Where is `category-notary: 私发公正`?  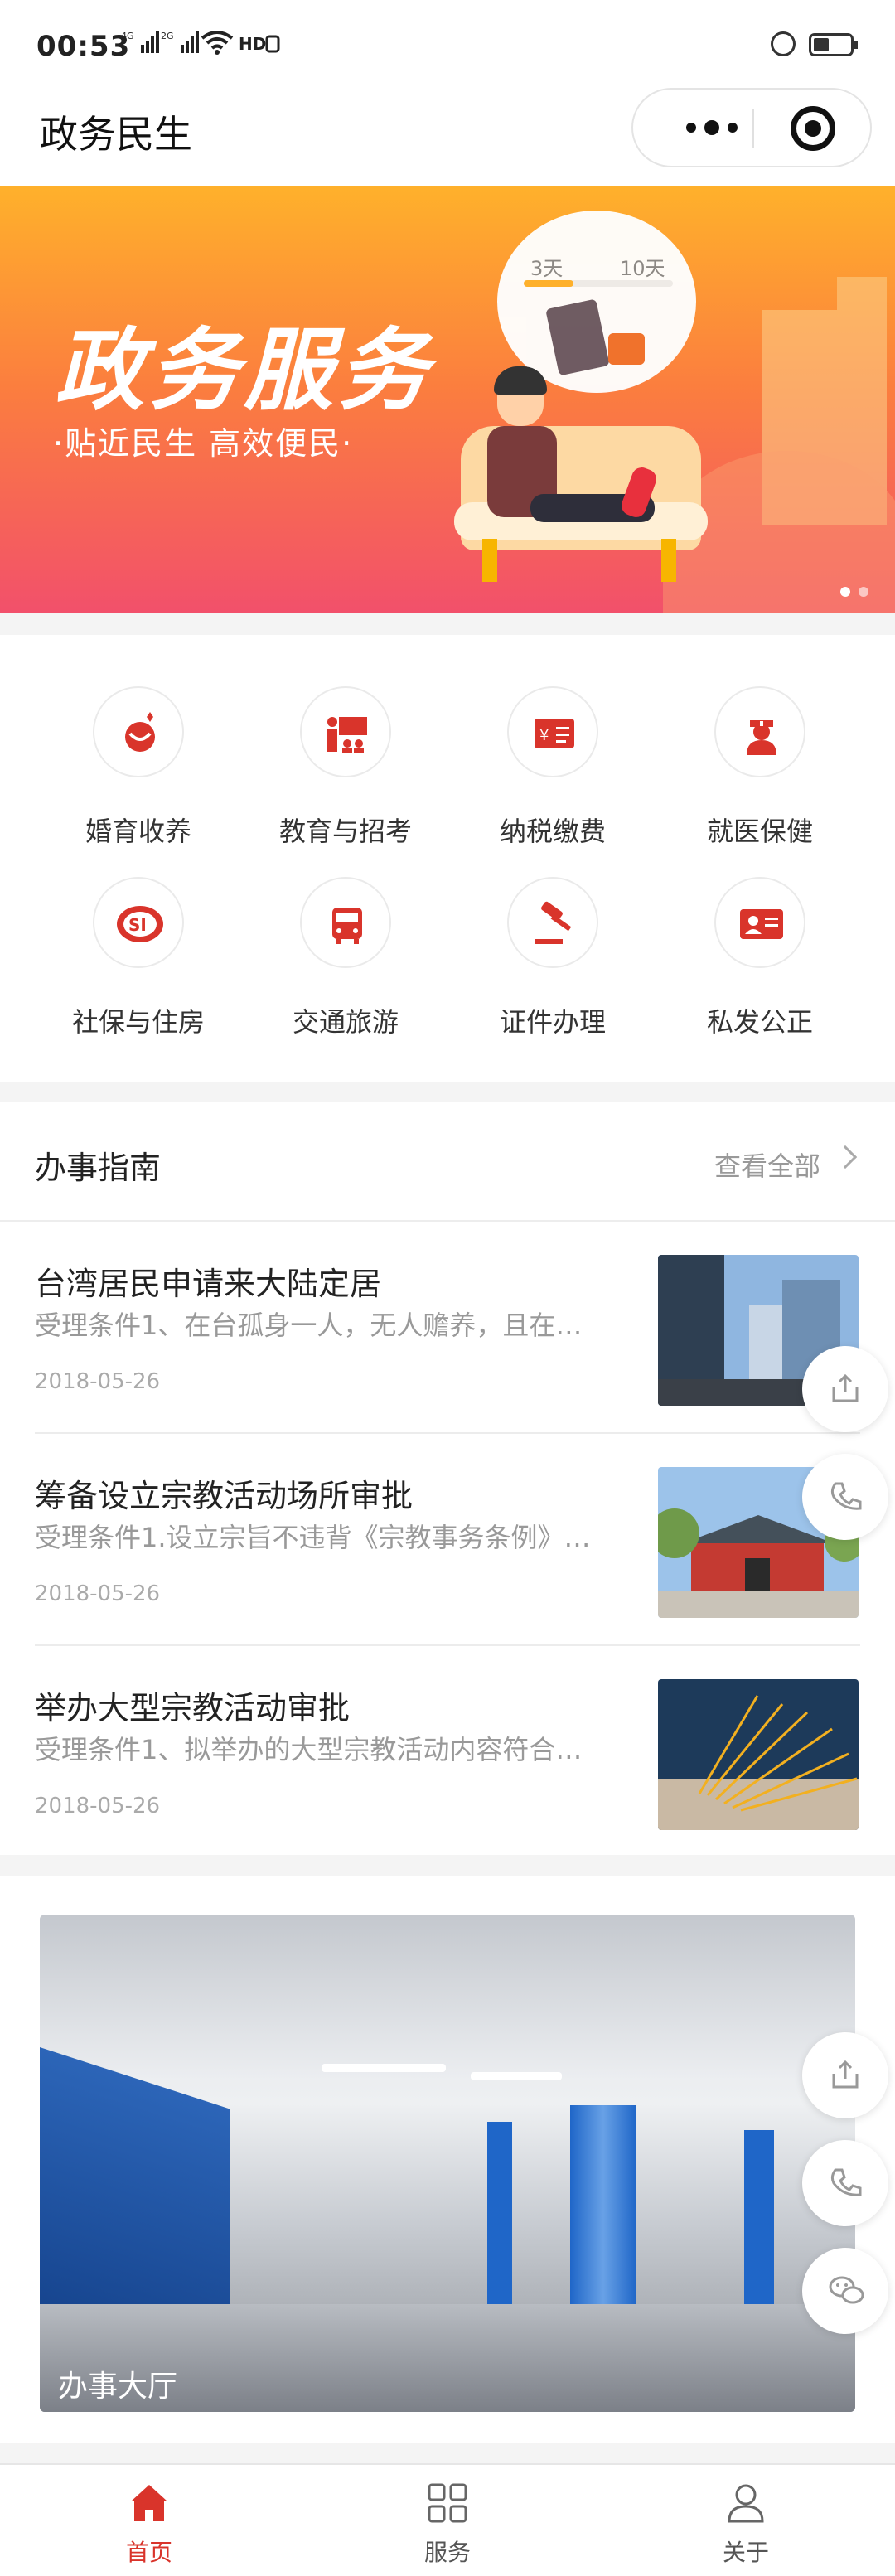 category-notary: 私发公正 is located at coordinates (760, 932).